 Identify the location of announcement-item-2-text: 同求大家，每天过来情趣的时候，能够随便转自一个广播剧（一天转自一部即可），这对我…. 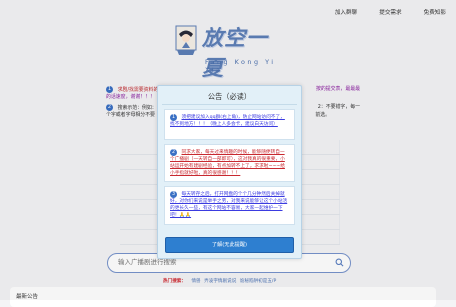
(227, 163).